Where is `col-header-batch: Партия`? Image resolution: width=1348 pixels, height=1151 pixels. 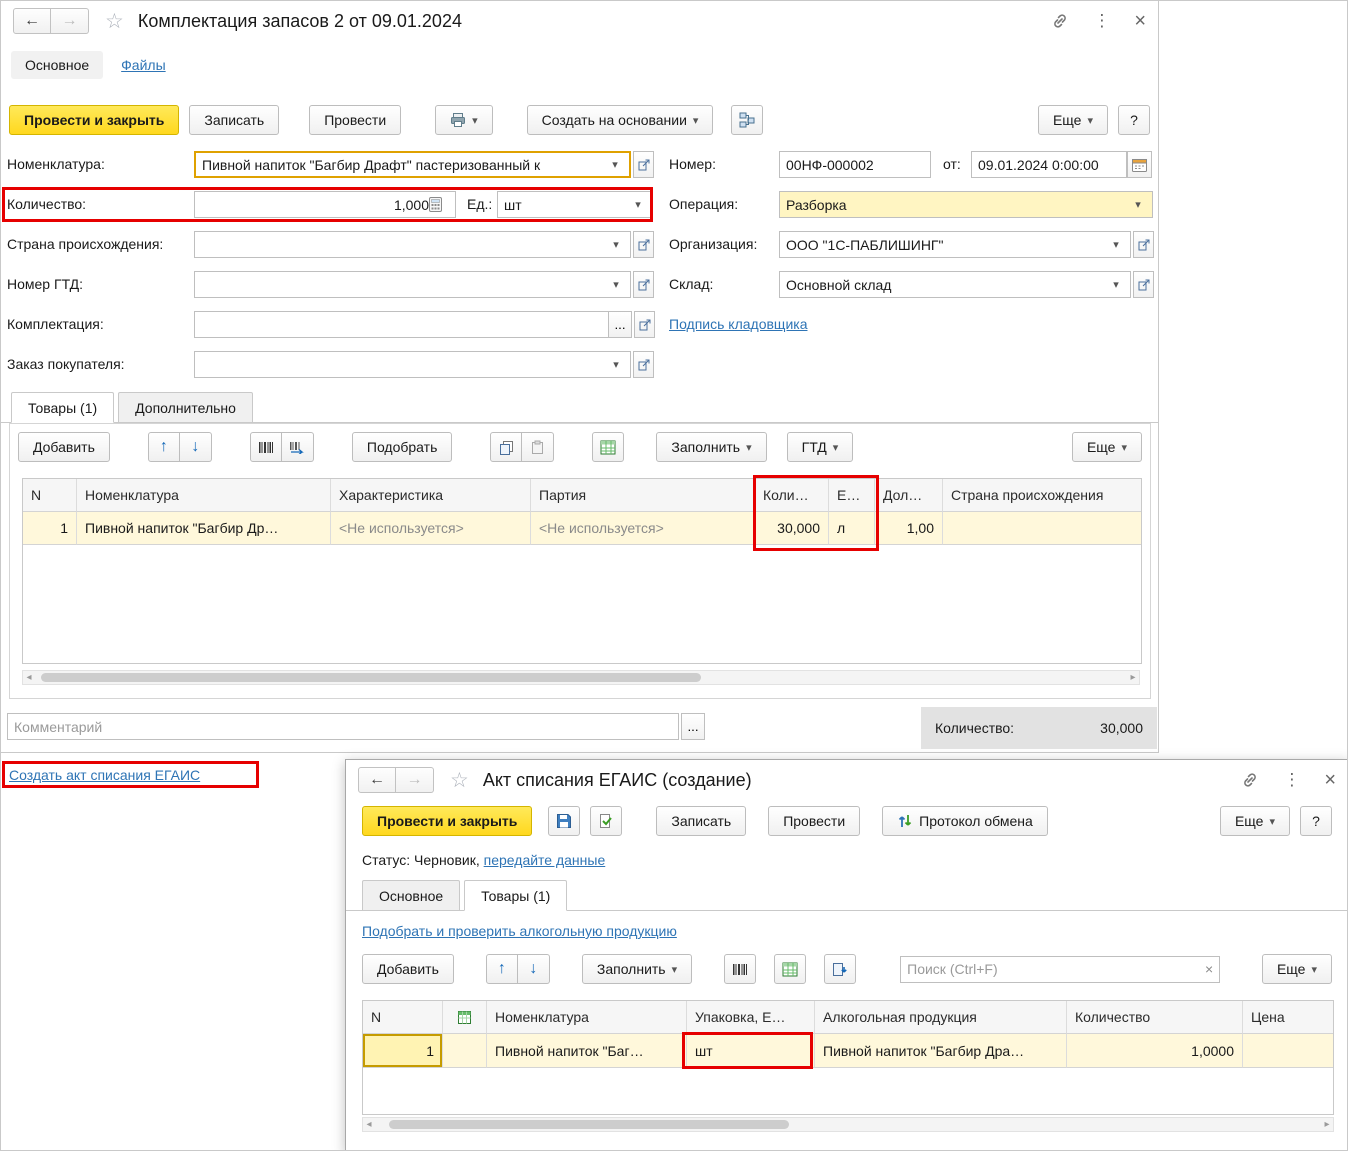 col-header-batch: Партия is located at coordinates (643, 495).